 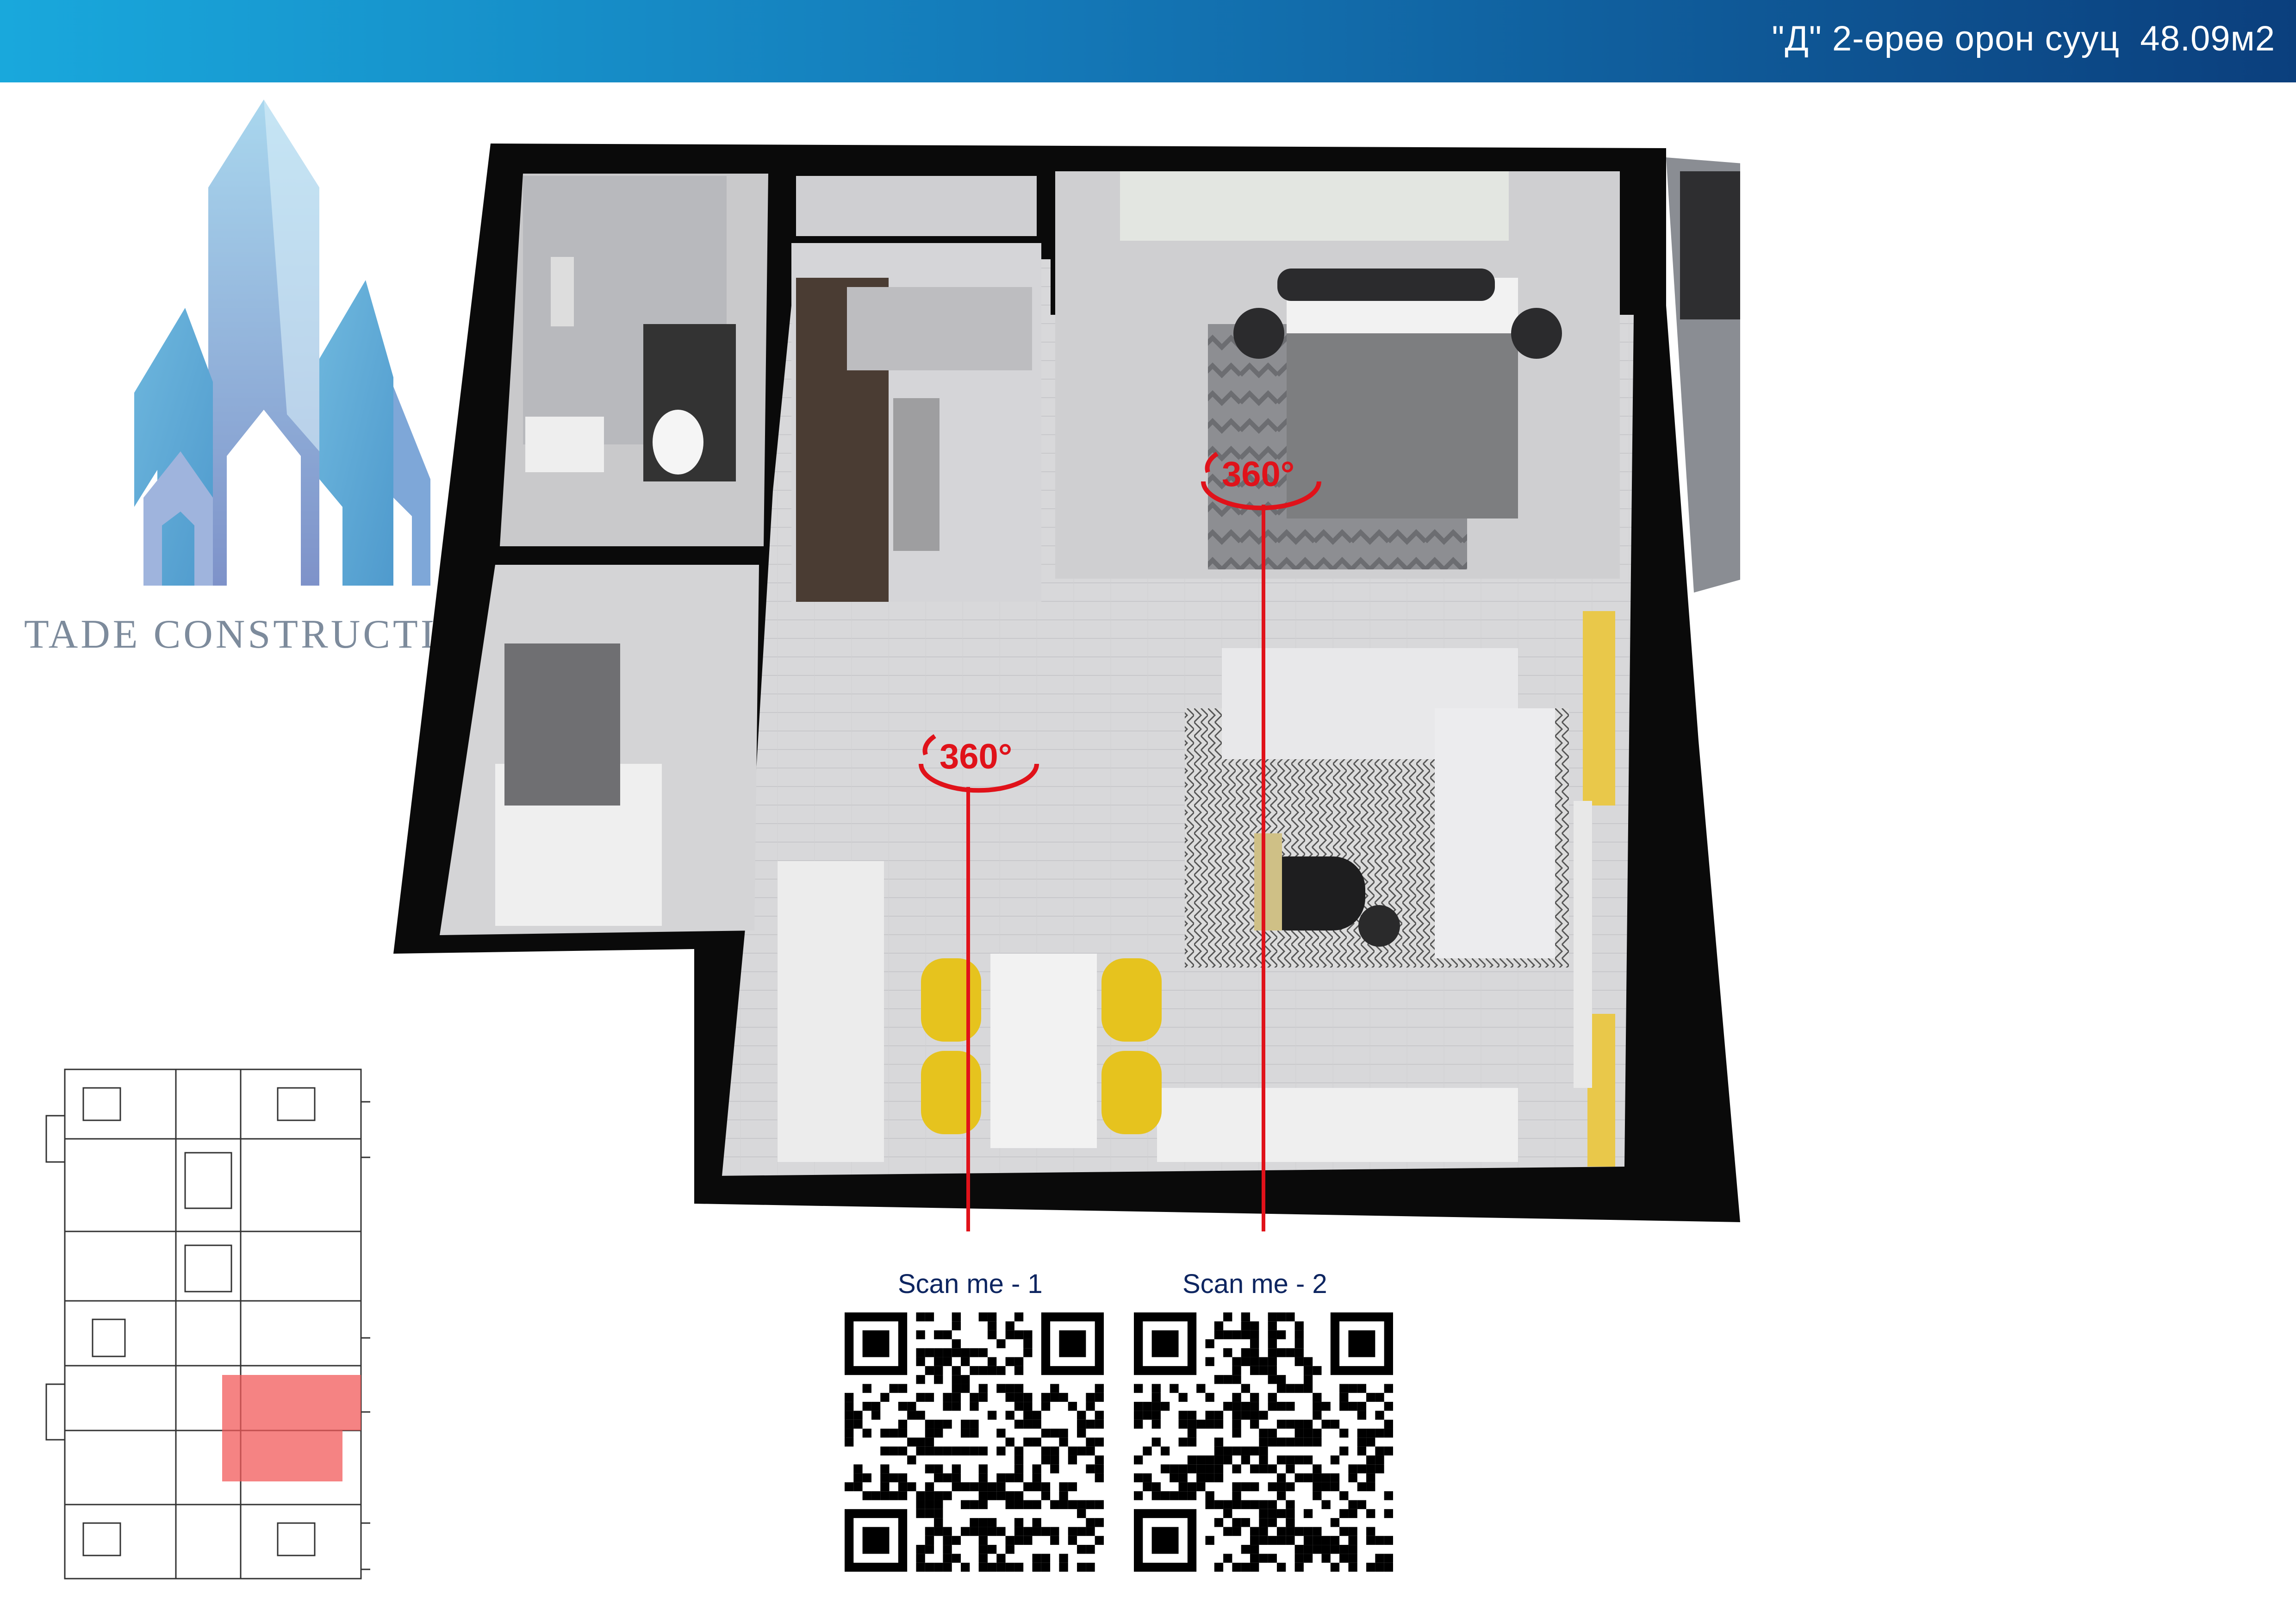 I want to click on panorama-marker-2-label: 360°, so click(x=1258, y=474).